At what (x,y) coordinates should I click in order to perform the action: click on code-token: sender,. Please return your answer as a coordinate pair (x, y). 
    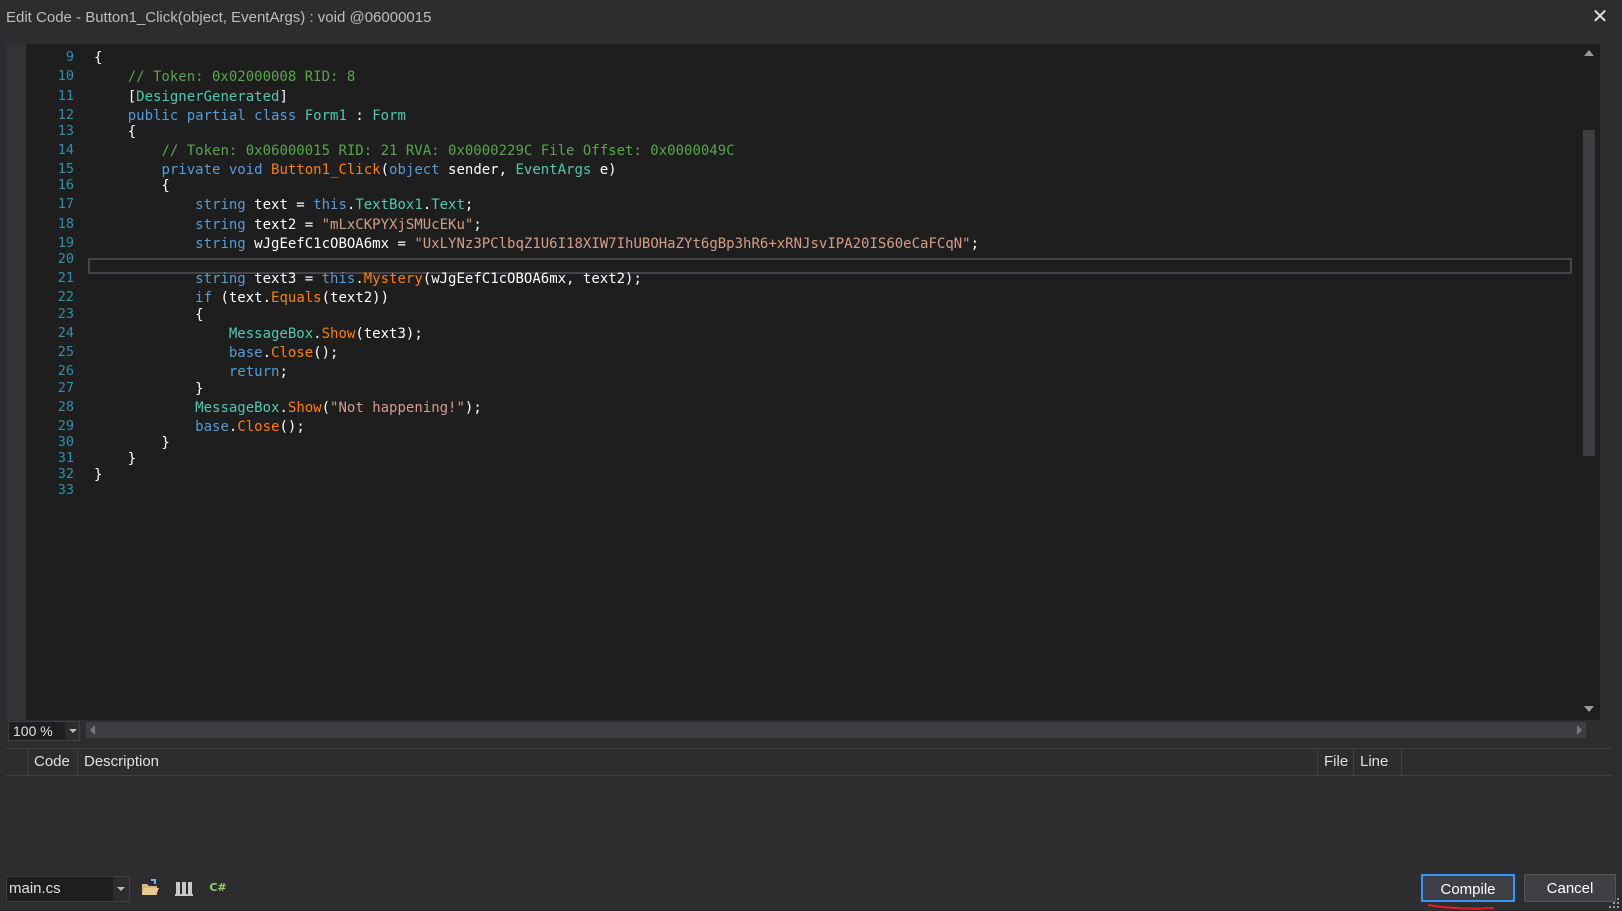
    Looking at the image, I should click on (477, 170).